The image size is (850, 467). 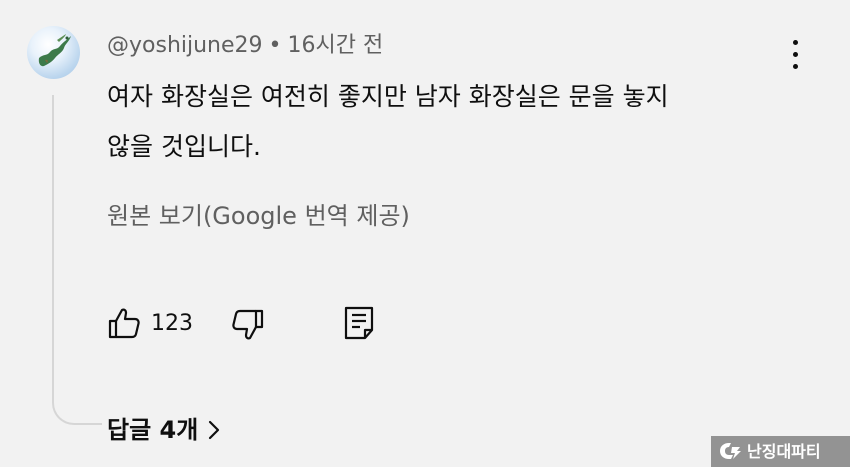 I want to click on avatar-globe-image, so click(x=54, y=50).